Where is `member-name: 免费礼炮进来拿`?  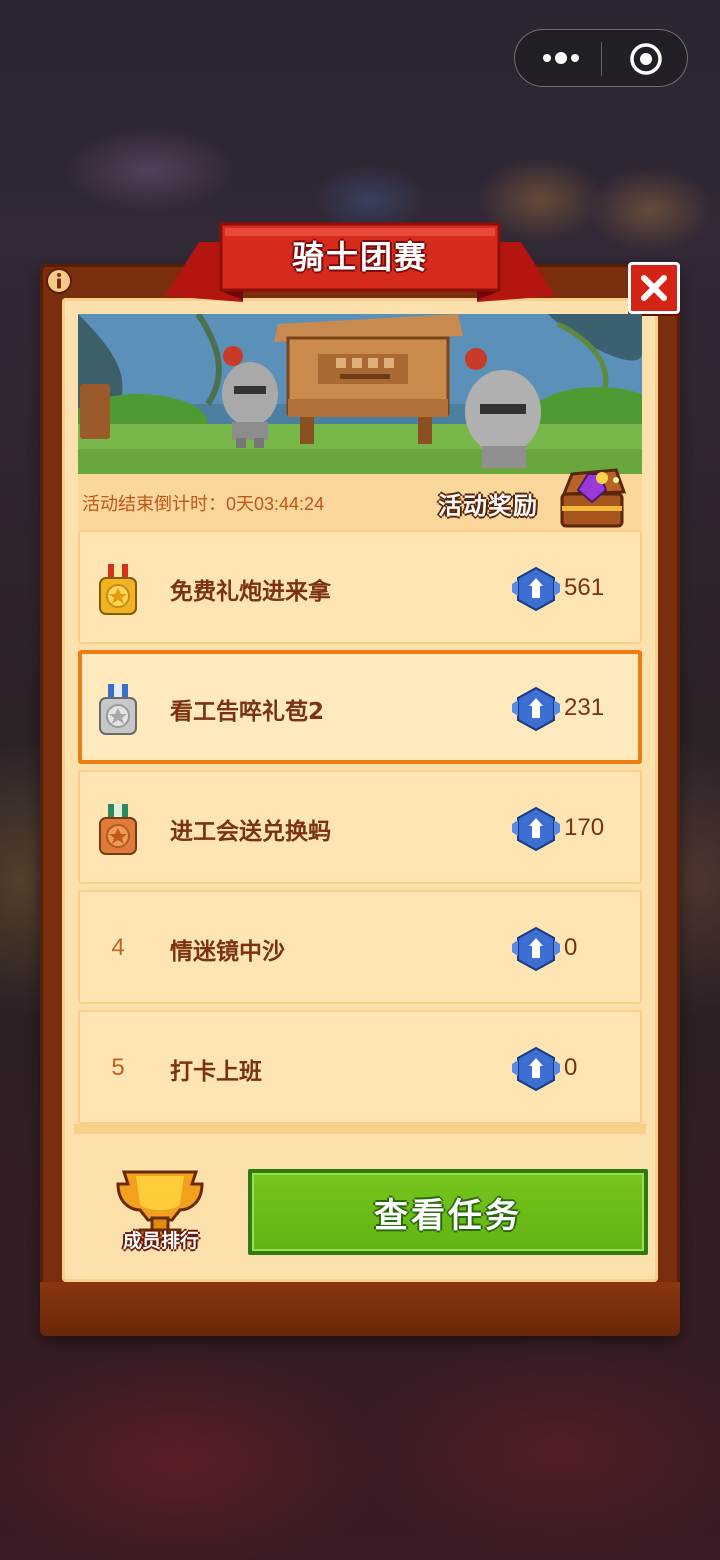 member-name: 免费礼炮进来拿 is located at coordinates (250, 592).